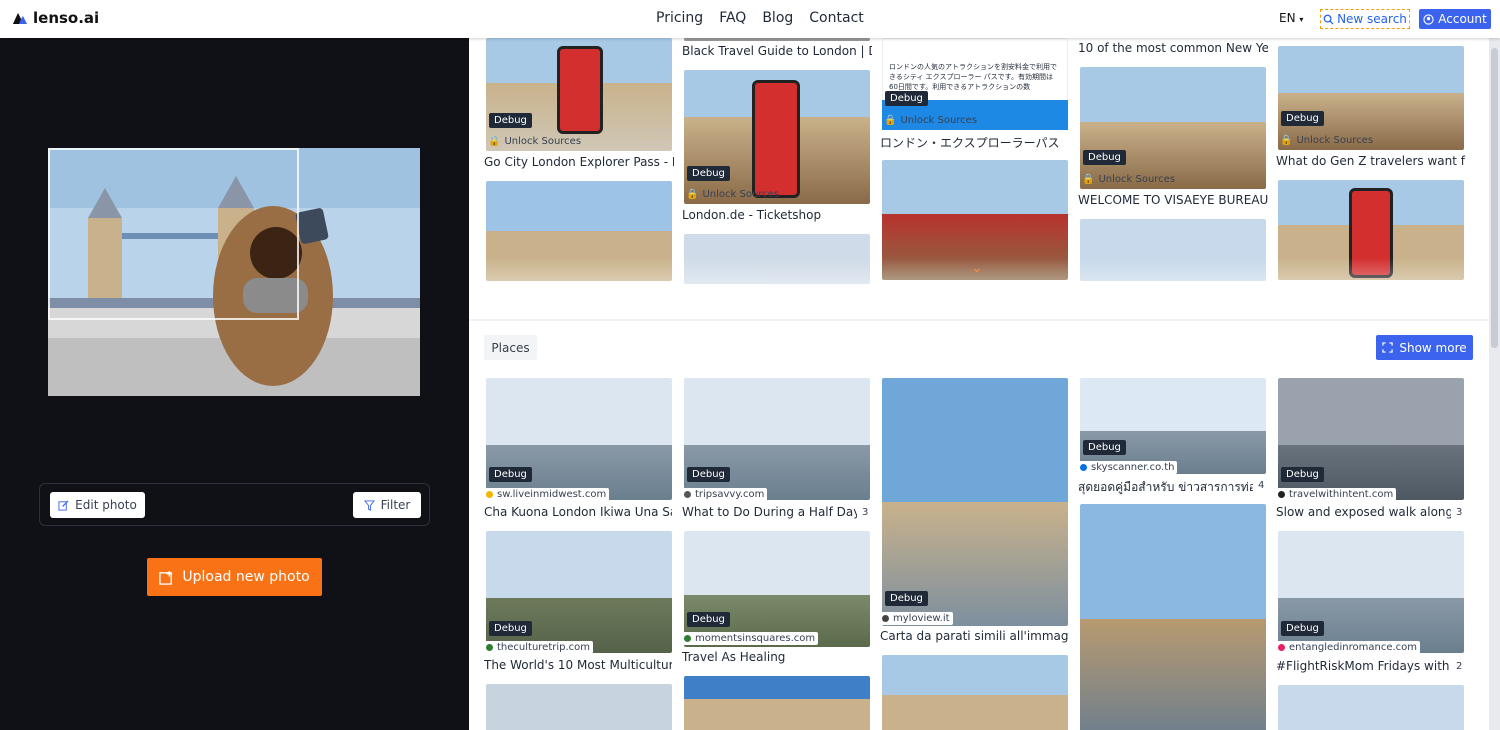 The width and height of the screenshot is (1500, 730). I want to click on place-source: momentsinsquares.com, so click(750, 638).